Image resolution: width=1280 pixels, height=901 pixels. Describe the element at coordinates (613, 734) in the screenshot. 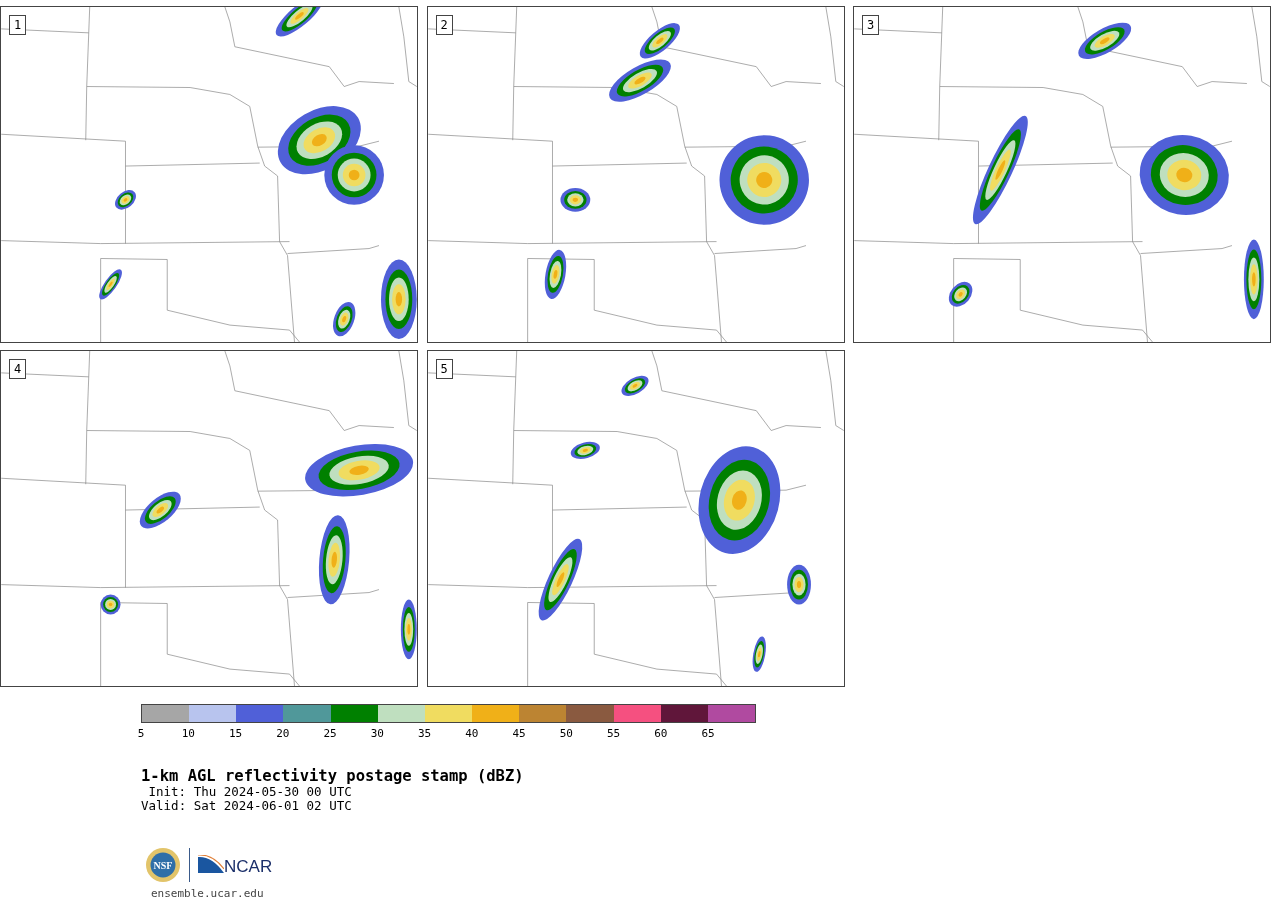

I see `tick-label: 55` at that location.